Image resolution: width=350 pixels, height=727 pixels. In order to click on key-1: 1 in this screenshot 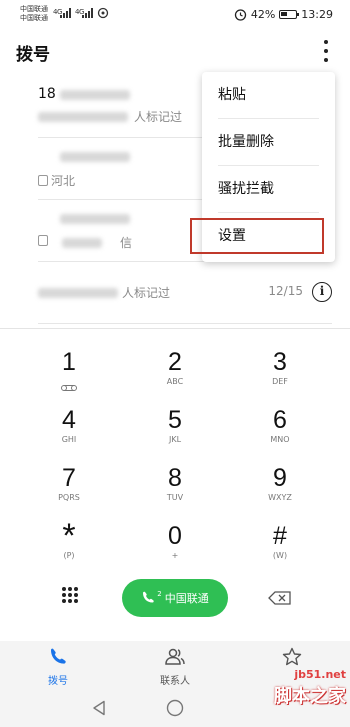, I will do `click(69, 374)`.